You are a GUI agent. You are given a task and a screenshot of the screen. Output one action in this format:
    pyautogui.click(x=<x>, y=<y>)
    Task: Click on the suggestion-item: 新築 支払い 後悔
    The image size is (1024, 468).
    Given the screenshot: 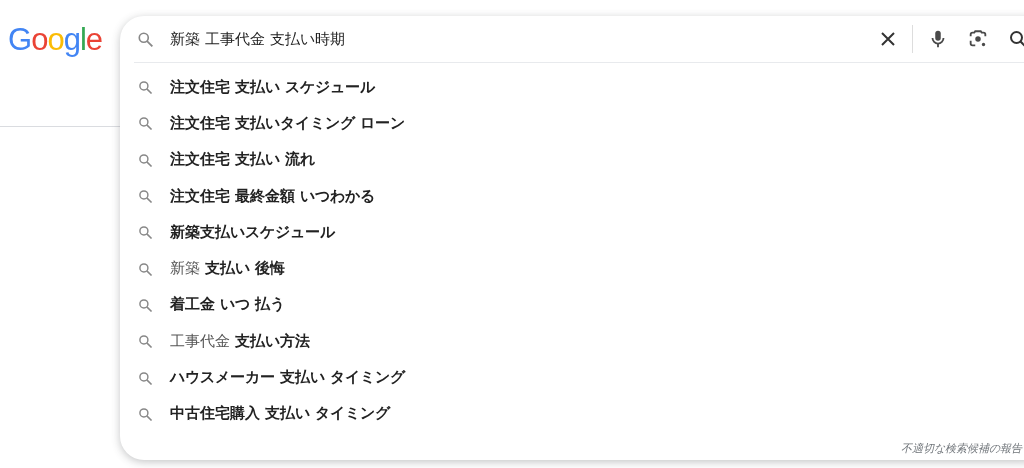 What is the action you would take?
    pyautogui.click(x=227, y=269)
    